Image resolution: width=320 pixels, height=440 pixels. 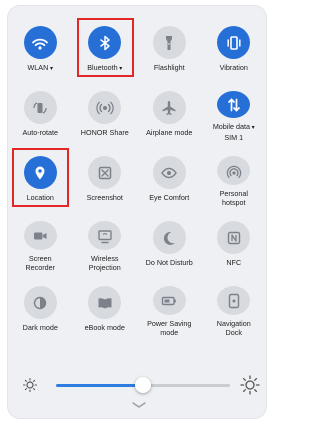 What do you see at coordinates (105, 263) in the screenshot?
I see `wireless-projection-label: Wireless Projection` at bounding box center [105, 263].